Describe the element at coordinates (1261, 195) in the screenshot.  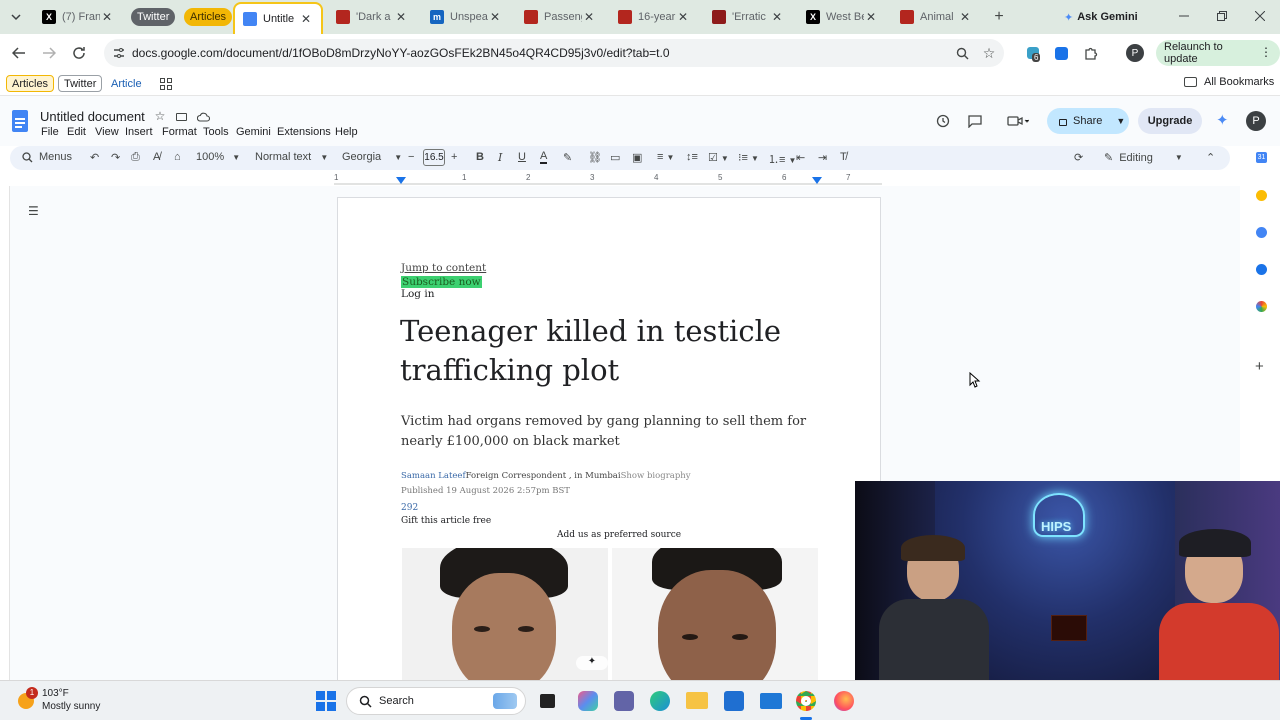
I see `keep-icon` at that location.